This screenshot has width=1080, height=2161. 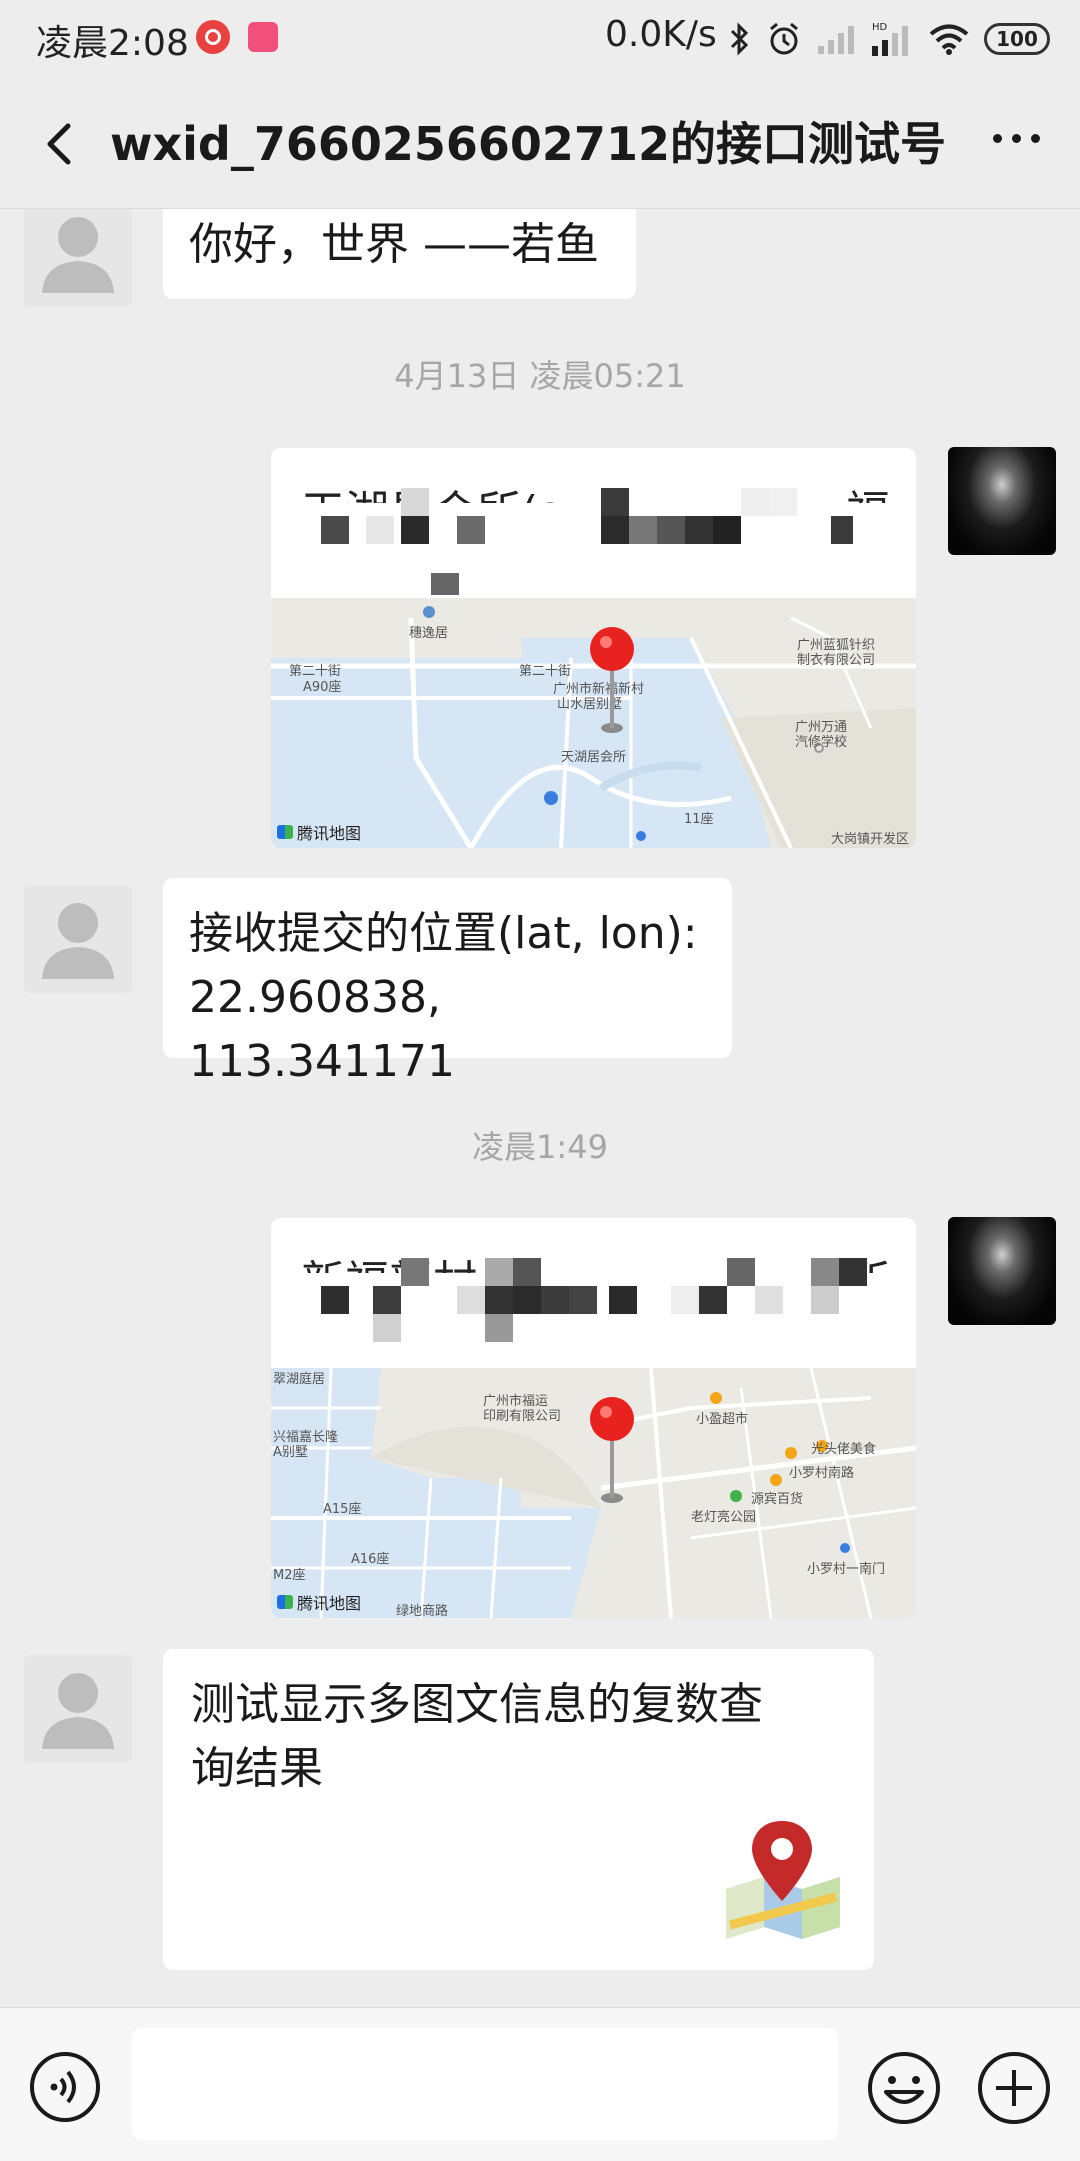 I want to click on message-bubble-incoming: 你好，世界 ——若鱼, so click(x=399, y=254).